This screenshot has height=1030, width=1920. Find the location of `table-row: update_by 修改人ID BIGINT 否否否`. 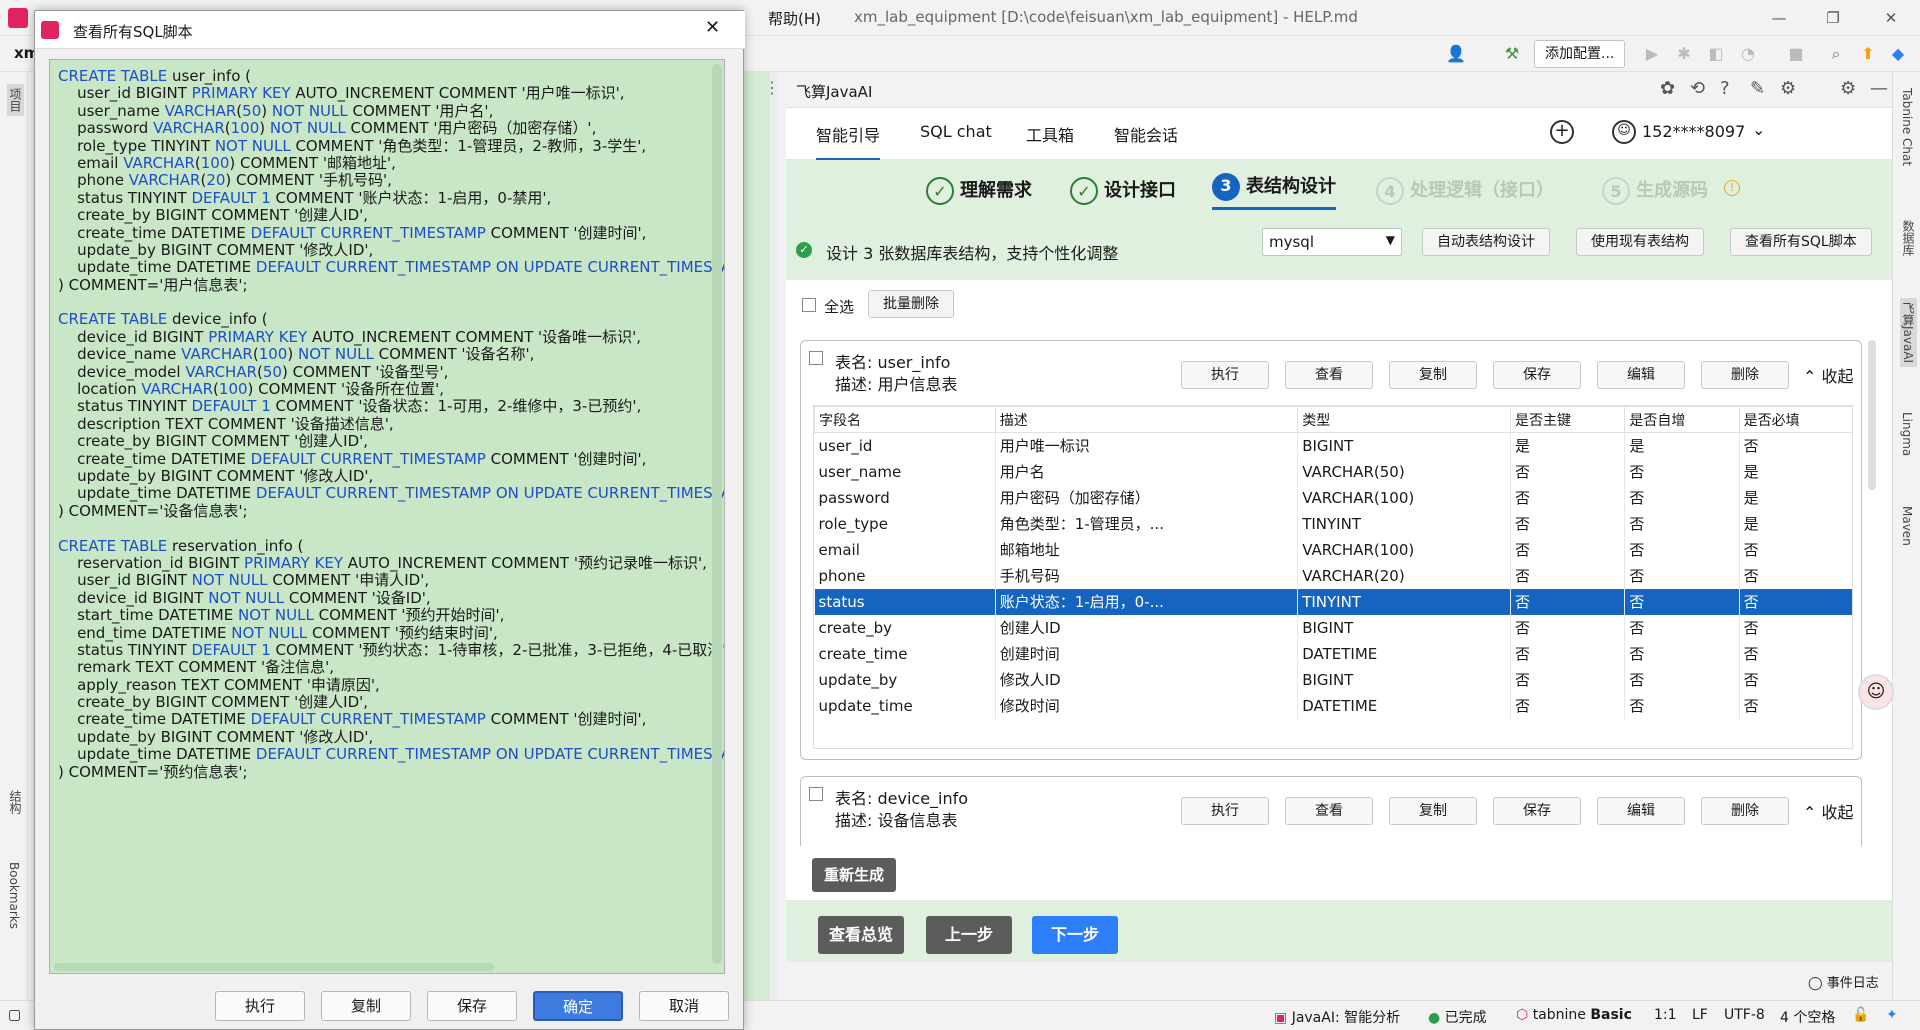

table-row: update_by 修改人ID BIGINT 否否否 is located at coordinates (1333, 679).